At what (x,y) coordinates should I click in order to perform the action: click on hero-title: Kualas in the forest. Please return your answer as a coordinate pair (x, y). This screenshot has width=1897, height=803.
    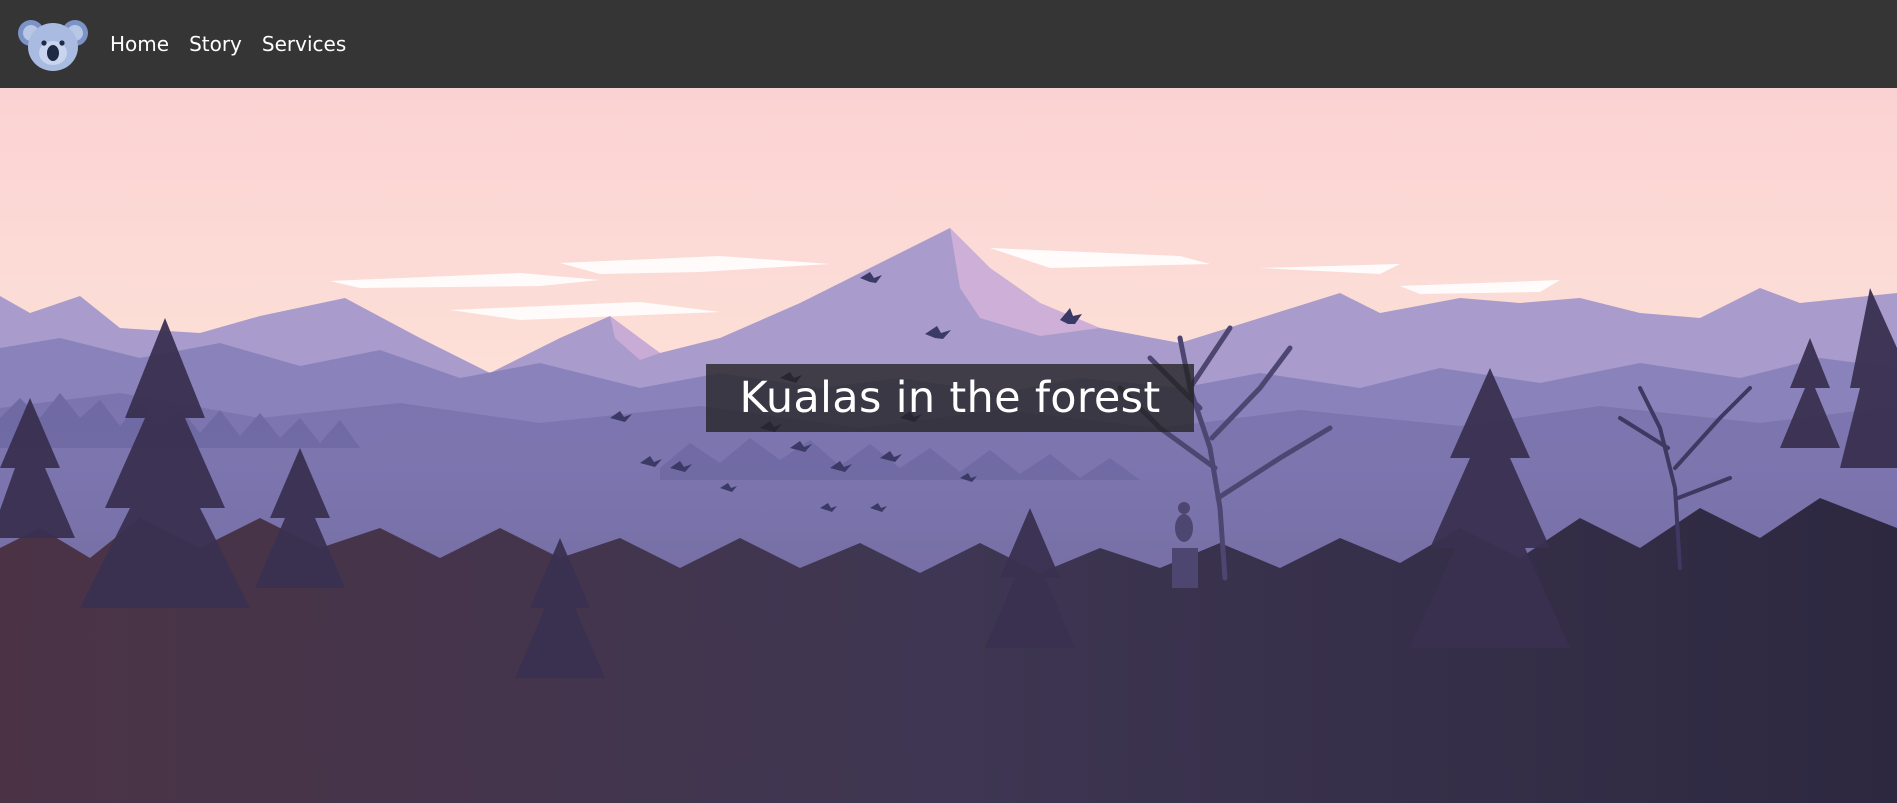
    Looking at the image, I should click on (950, 398).